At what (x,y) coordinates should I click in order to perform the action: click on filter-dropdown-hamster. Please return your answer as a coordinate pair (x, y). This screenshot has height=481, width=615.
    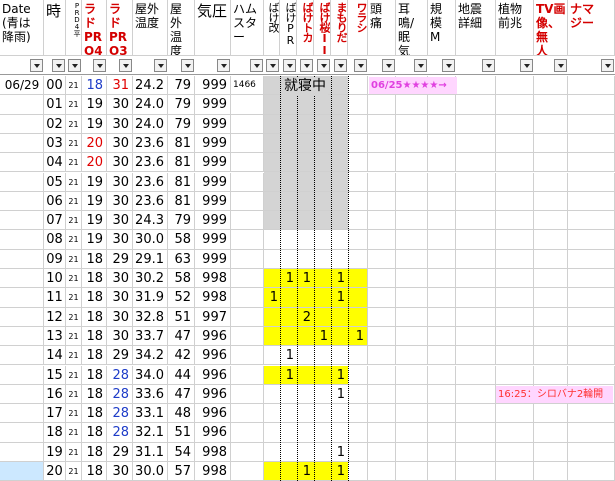
    Looking at the image, I should click on (256, 65).